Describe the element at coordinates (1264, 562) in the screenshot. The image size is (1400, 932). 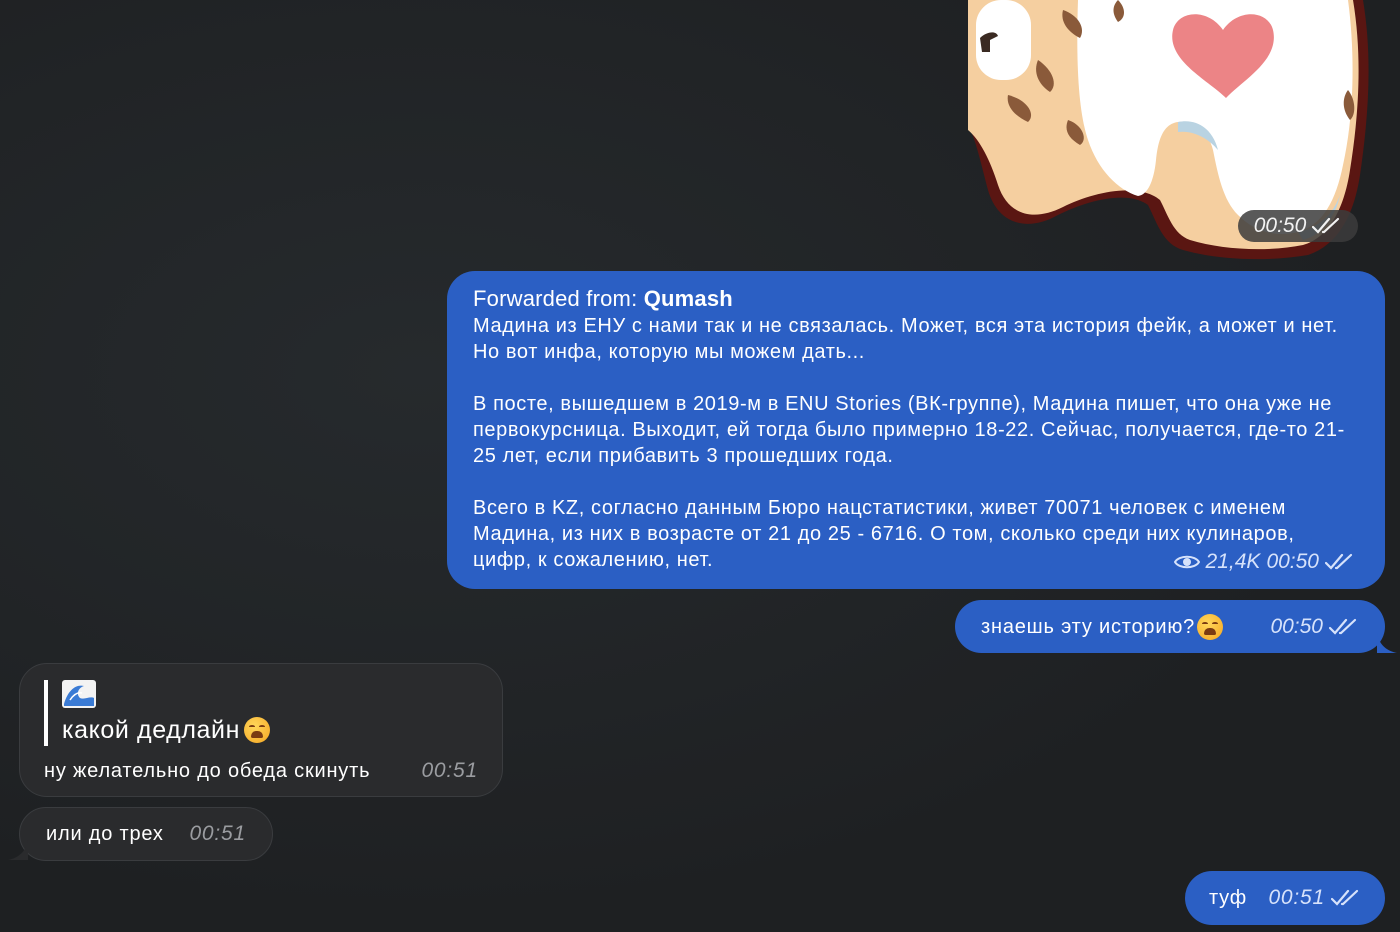
I see `forwarded-meta: 21,4K 00:50` at that location.